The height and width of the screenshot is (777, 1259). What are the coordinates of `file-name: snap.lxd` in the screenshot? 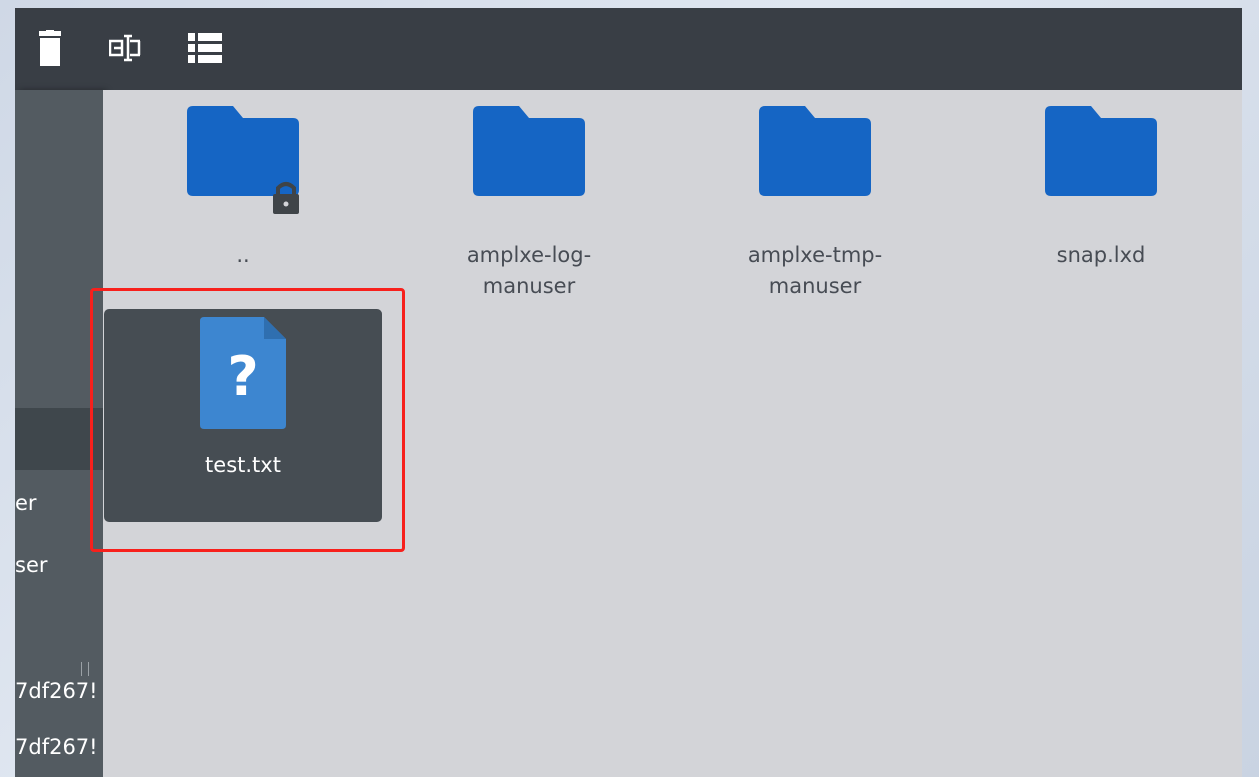 It's located at (1101, 255).